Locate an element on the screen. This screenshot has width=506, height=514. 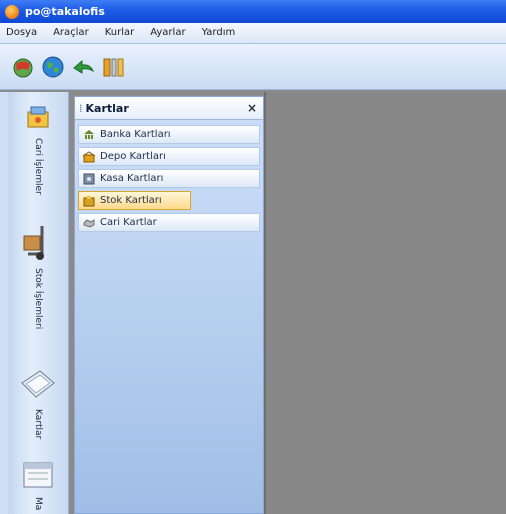
cash-box-icon is located at coordinates (38, 117).